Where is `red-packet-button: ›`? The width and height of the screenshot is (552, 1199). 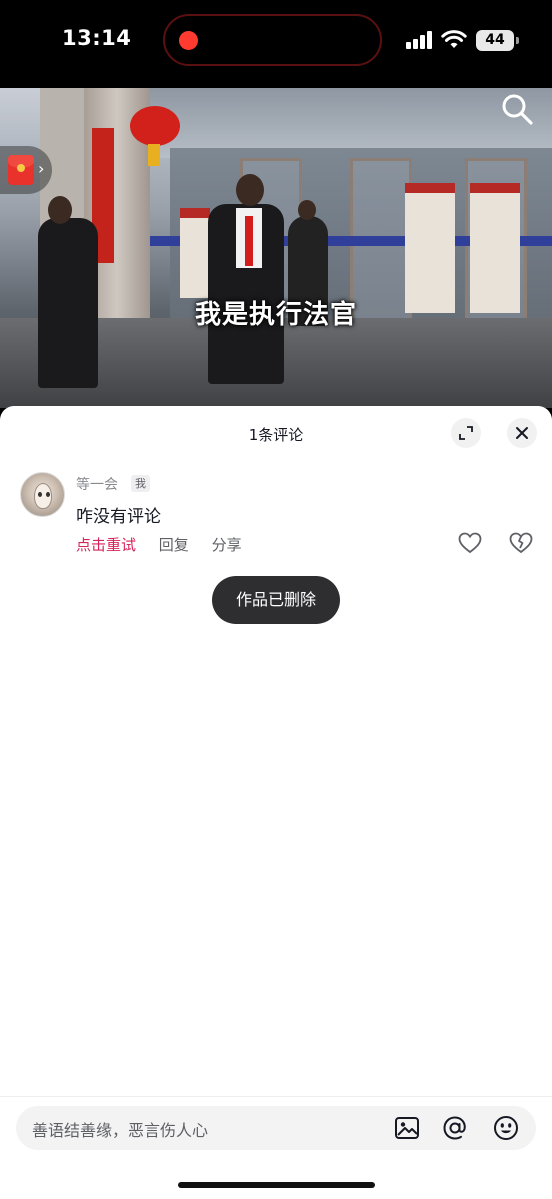
red-packet-button: › is located at coordinates (26, 170).